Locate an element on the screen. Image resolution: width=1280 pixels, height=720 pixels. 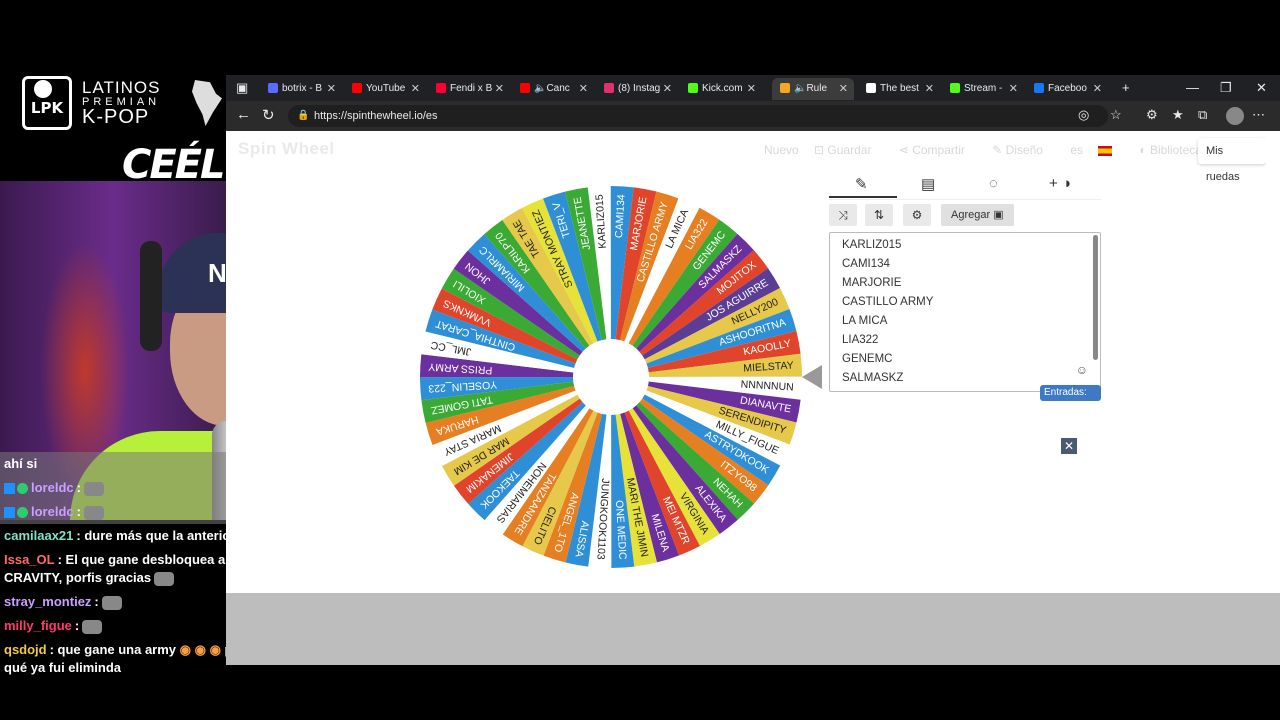
nav-compartir: ⋖ Compartir is located at coordinates (938, 150).